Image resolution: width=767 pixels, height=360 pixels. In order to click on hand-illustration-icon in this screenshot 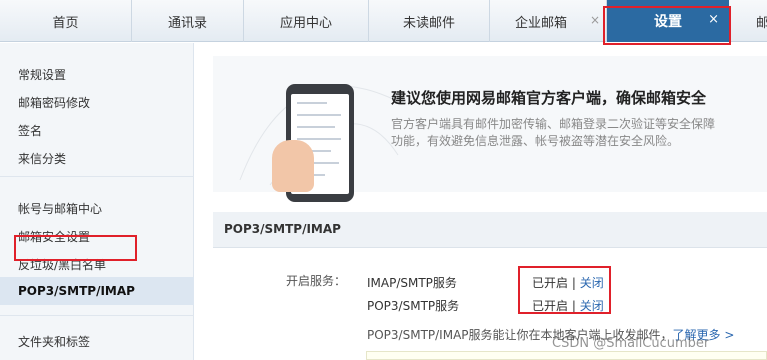, I will do `click(293, 166)`.